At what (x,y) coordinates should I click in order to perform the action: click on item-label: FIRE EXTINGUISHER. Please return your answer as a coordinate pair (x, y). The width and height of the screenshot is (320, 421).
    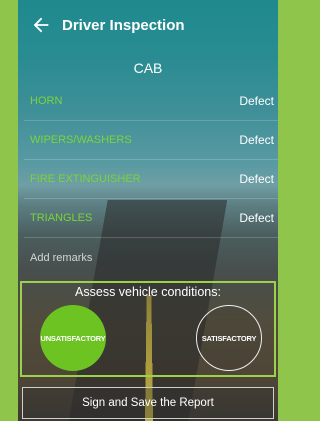
    Looking at the image, I should click on (85, 179).